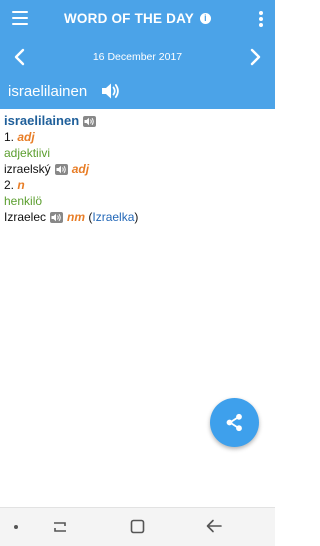 The height and width of the screenshot is (546, 320). Describe the element at coordinates (214, 528) in the screenshot. I see `back-icon` at that location.